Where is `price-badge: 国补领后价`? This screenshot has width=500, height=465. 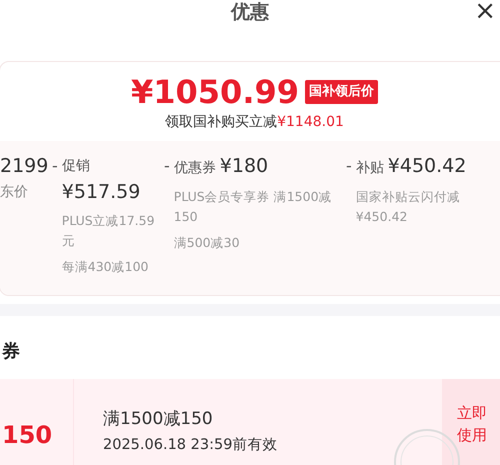
price-badge: 国补领后价 is located at coordinates (341, 92).